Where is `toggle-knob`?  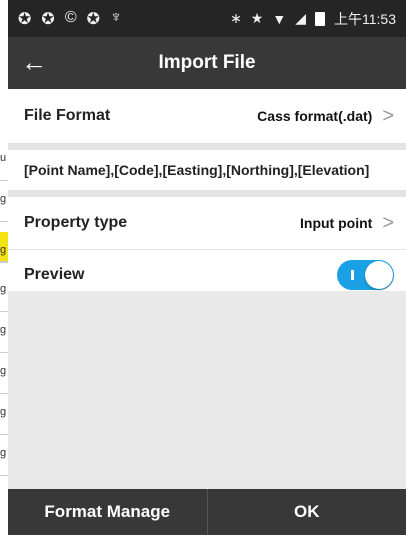 toggle-knob is located at coordinates (379, 274).